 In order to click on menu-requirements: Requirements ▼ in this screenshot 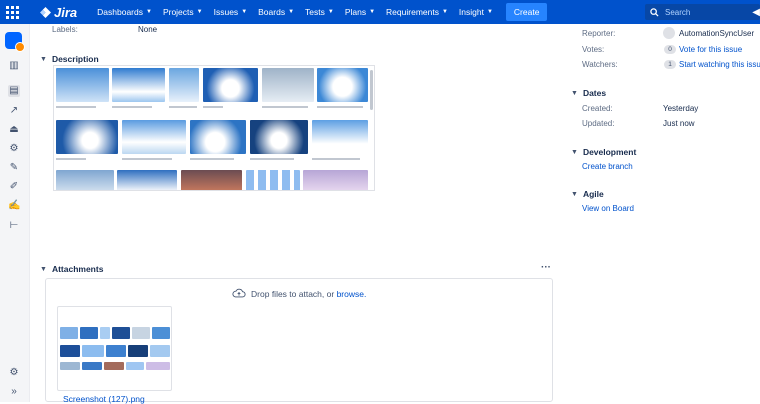, I will do `click(417, 12)`.